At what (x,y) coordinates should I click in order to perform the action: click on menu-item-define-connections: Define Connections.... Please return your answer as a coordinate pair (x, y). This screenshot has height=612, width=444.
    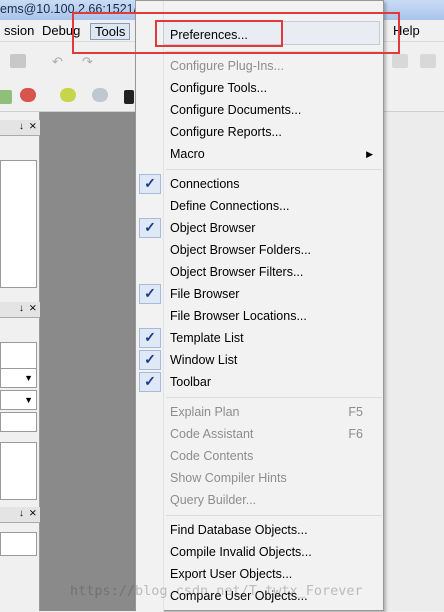
    Looking at the image, I should click on (230, 206).